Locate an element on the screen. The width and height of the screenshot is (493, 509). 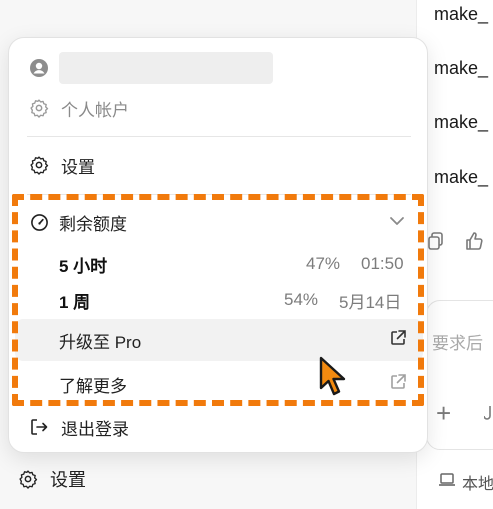
account-row is located at coordinates (219, 68).